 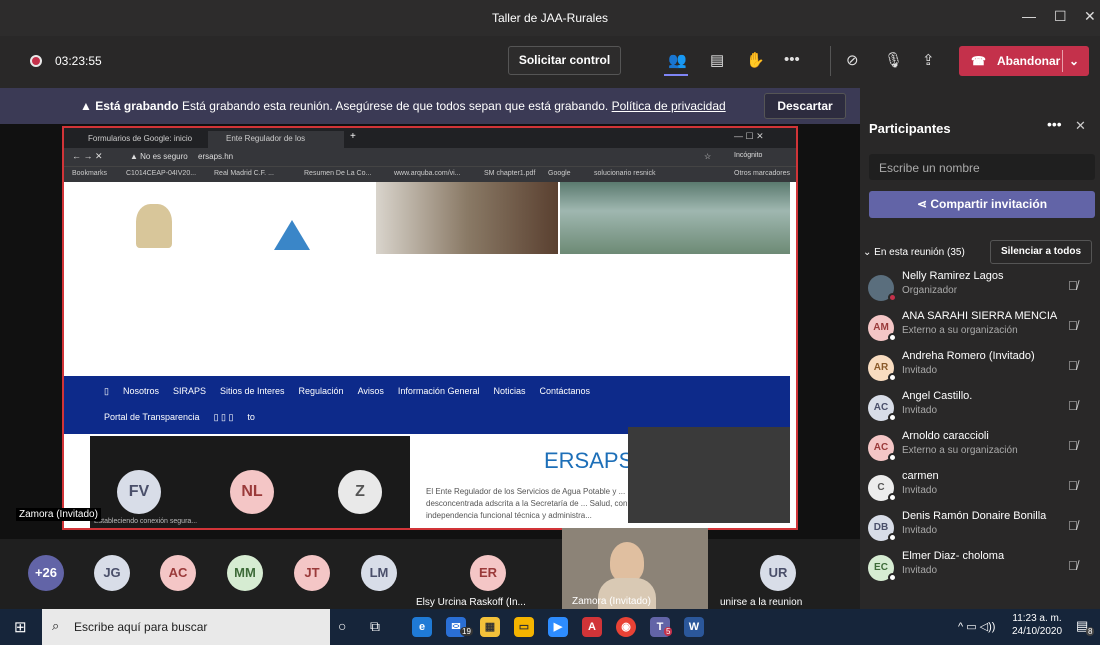 What do you see at coordinates (778, 573) in the screenshot?
I see `participant-avatar: UR` at bounding box center [778, 573].